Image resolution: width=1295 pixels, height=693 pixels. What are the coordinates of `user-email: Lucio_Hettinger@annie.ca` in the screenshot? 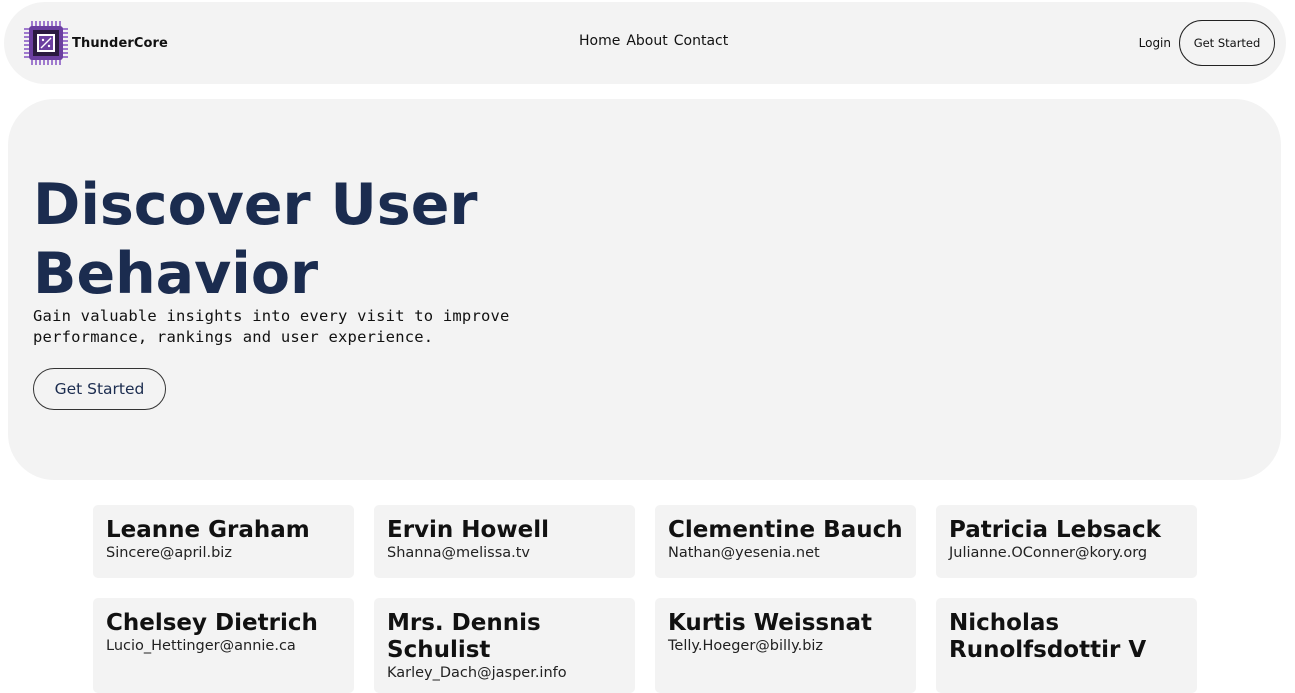 It's located at (201, 646).